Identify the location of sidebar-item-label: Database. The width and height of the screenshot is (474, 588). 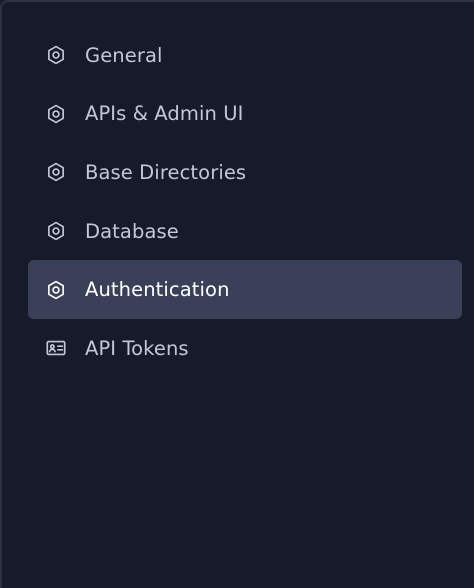
(132, 231).